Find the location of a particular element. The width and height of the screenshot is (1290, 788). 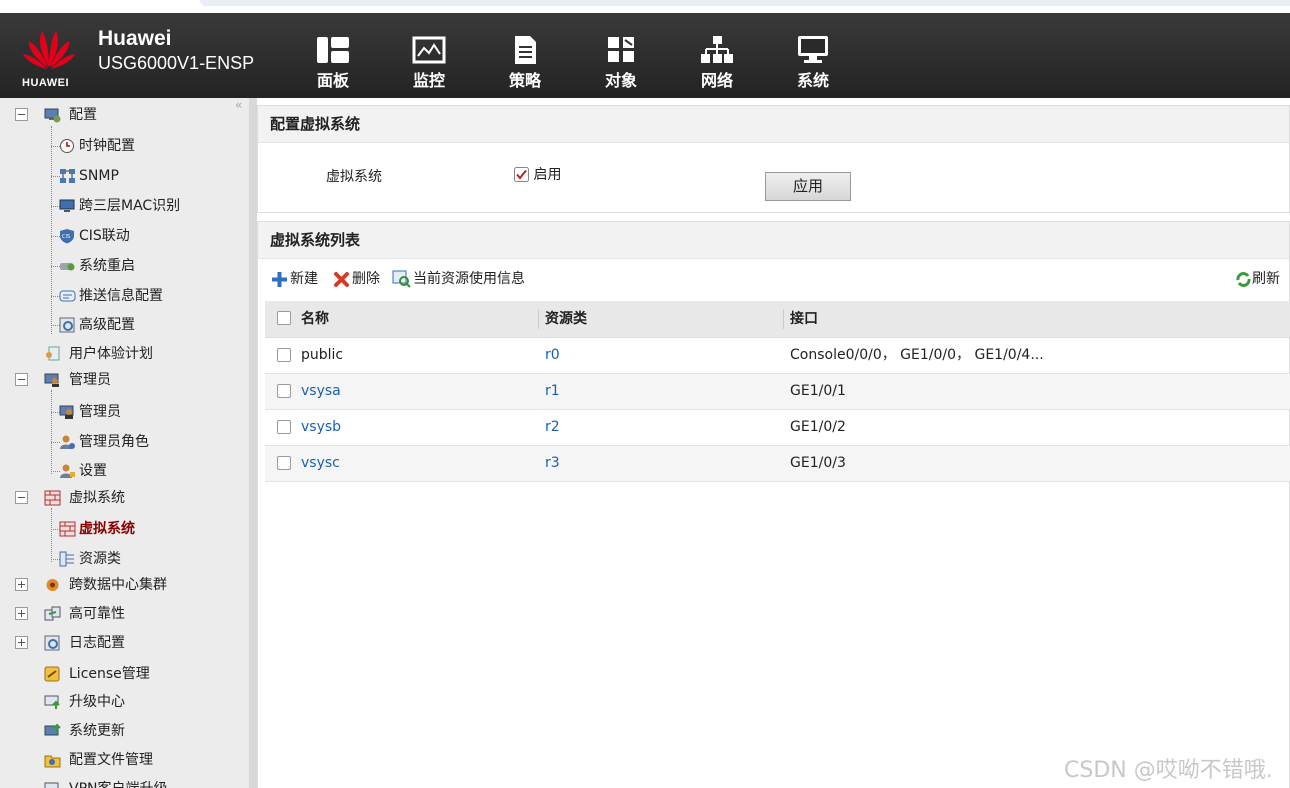

table-row: vsysb r2 GE1/0/2 is located at coordinates (777, 428).